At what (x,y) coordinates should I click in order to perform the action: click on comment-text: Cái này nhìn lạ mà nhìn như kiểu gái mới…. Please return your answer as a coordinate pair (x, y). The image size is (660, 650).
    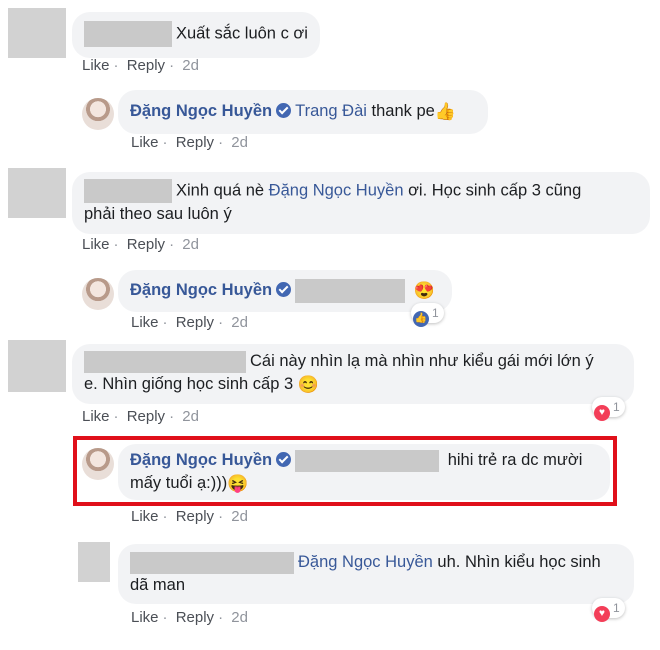
    Looking at the image, I should click on (422, 361).